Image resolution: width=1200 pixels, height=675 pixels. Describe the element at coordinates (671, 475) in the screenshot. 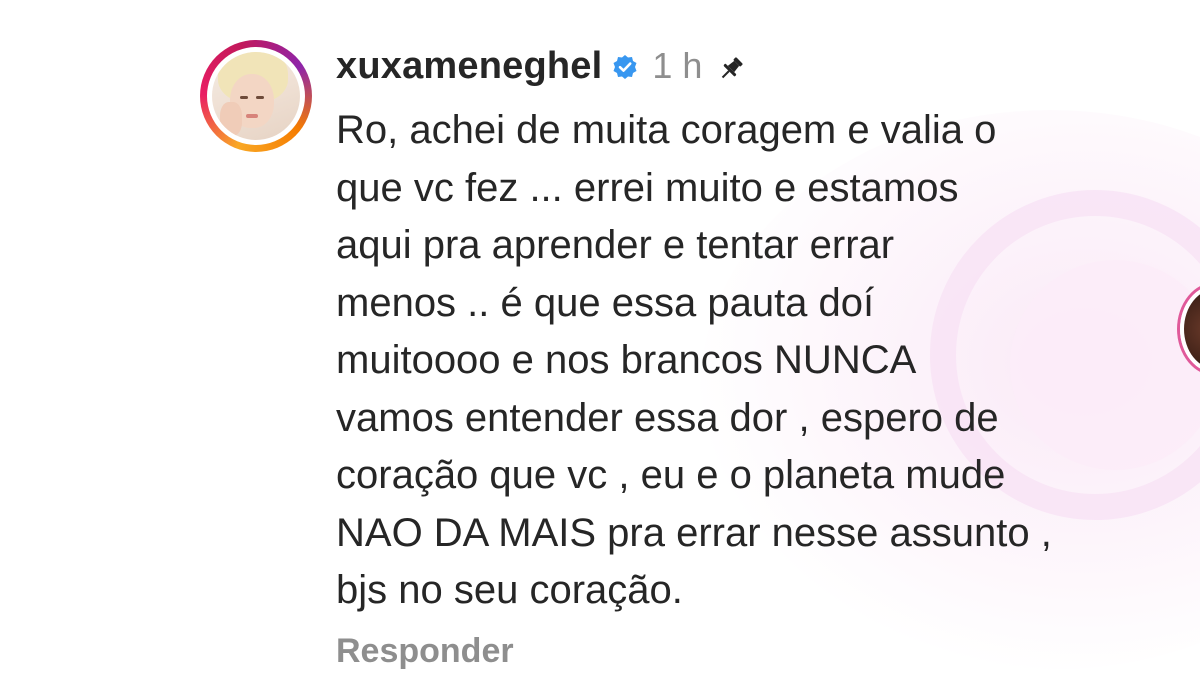

I see `comment-text-line: coração que vc , eu e o planeta mude` at that location.